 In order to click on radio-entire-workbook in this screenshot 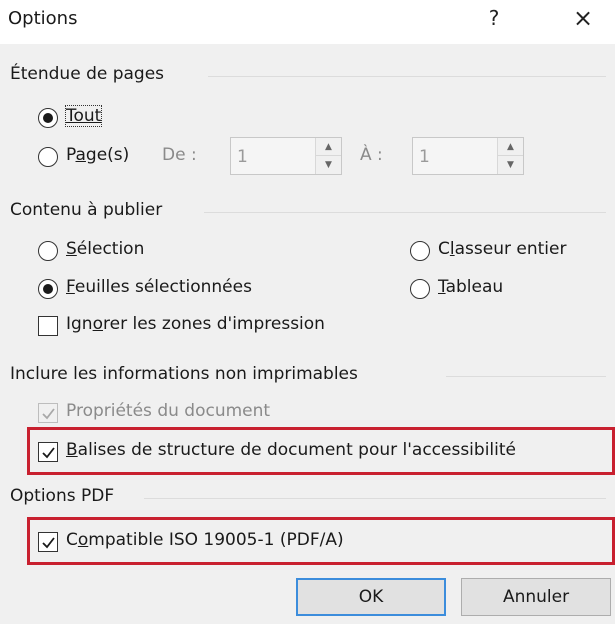, I will do `click(420, 251)`.